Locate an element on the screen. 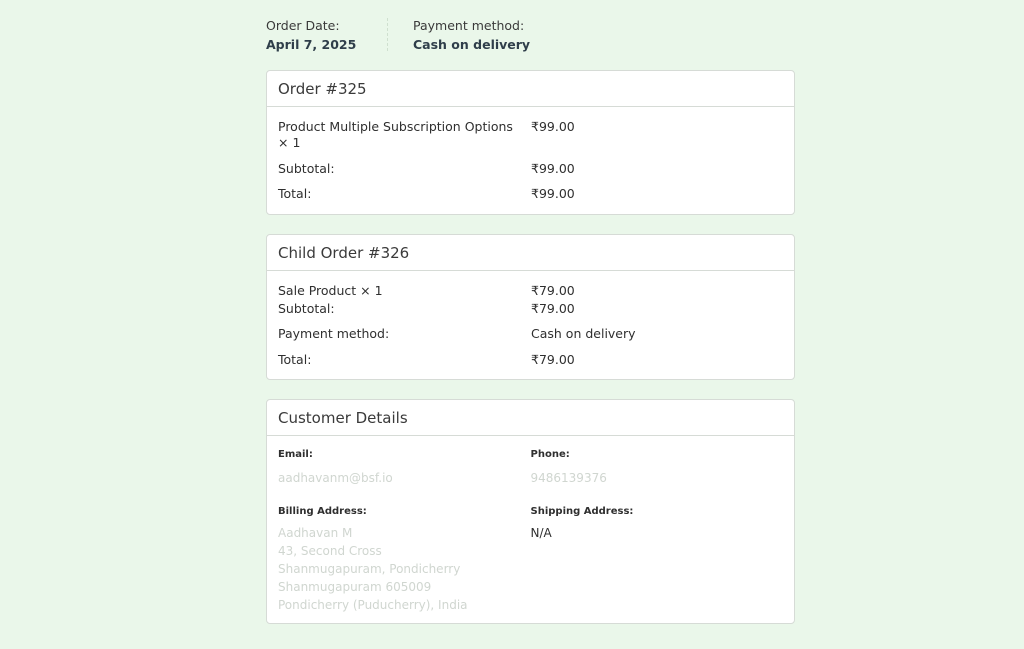 The width and height of the screenshot is (1024, 649). child-order-item-price: ₹79.00 is located at coordinates (553, 290).